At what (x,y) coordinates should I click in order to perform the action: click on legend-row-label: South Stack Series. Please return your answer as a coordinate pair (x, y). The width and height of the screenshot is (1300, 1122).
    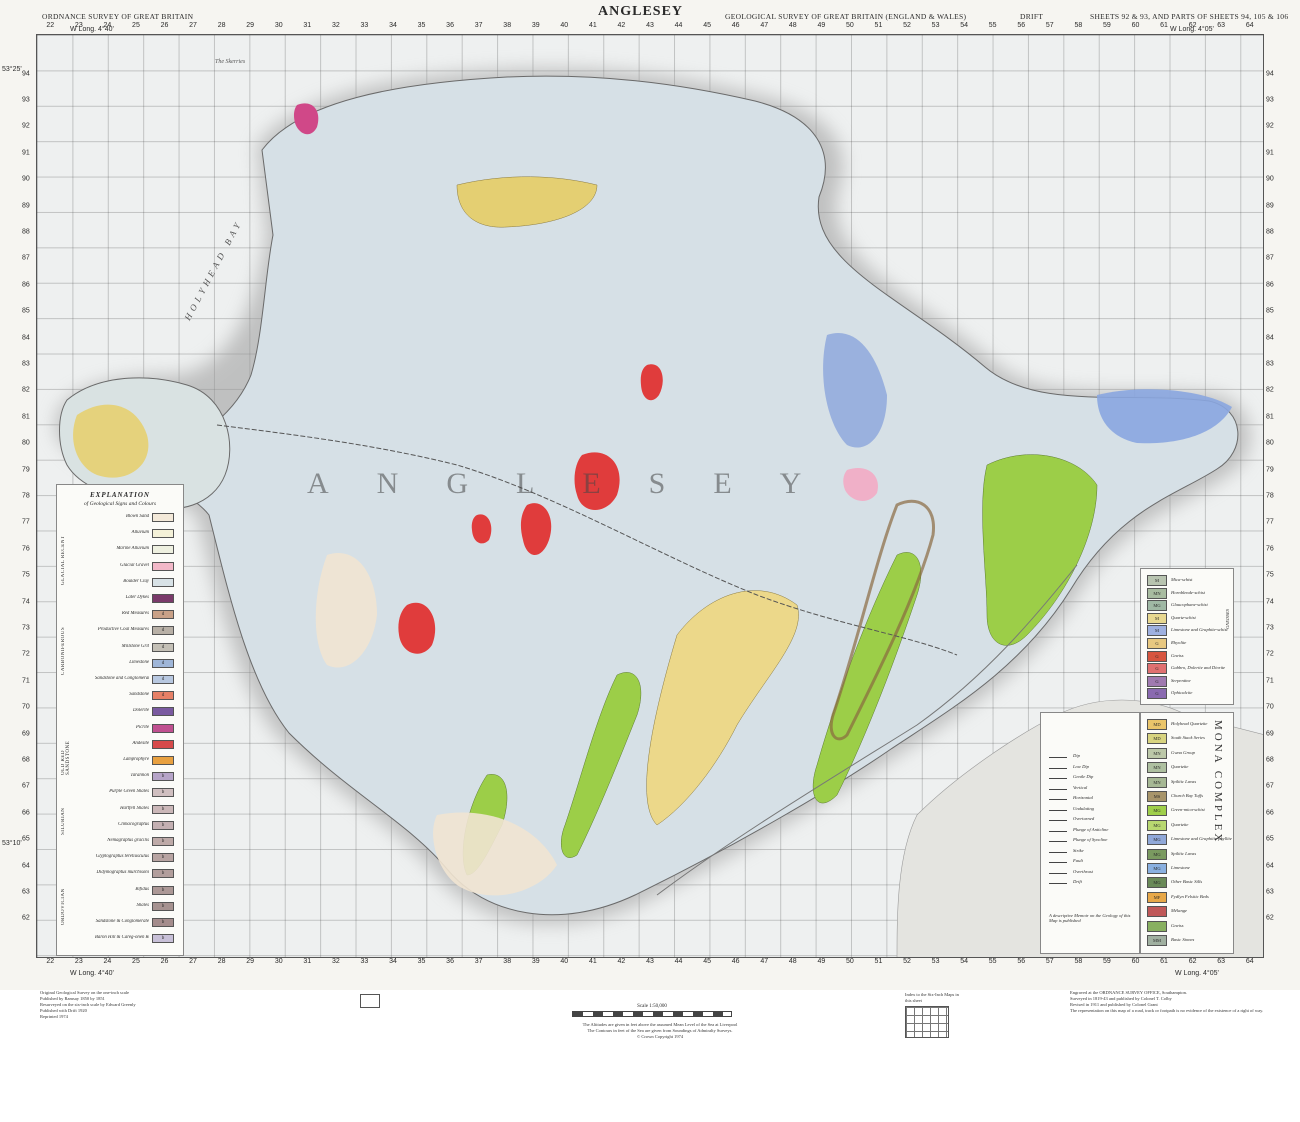
    Looking at the image, I should click on (1188, 738).